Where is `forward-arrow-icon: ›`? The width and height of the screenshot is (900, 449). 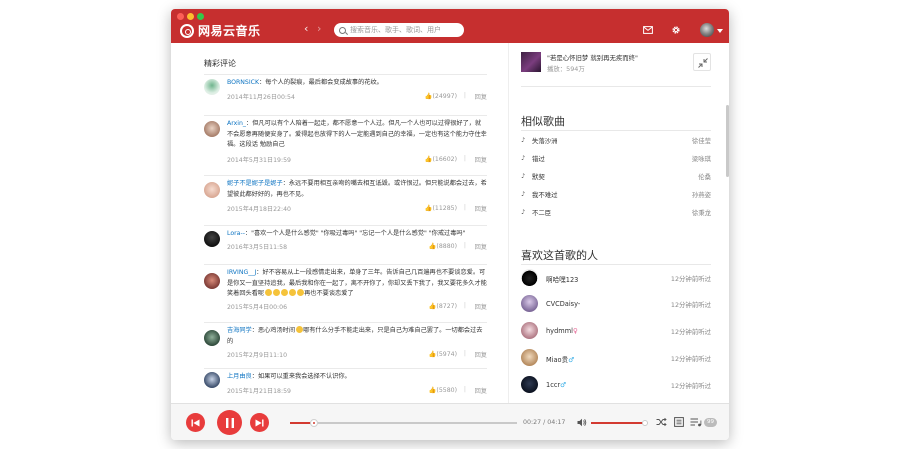 forward-arrow-icon: › is located at coordinates (319, 28).